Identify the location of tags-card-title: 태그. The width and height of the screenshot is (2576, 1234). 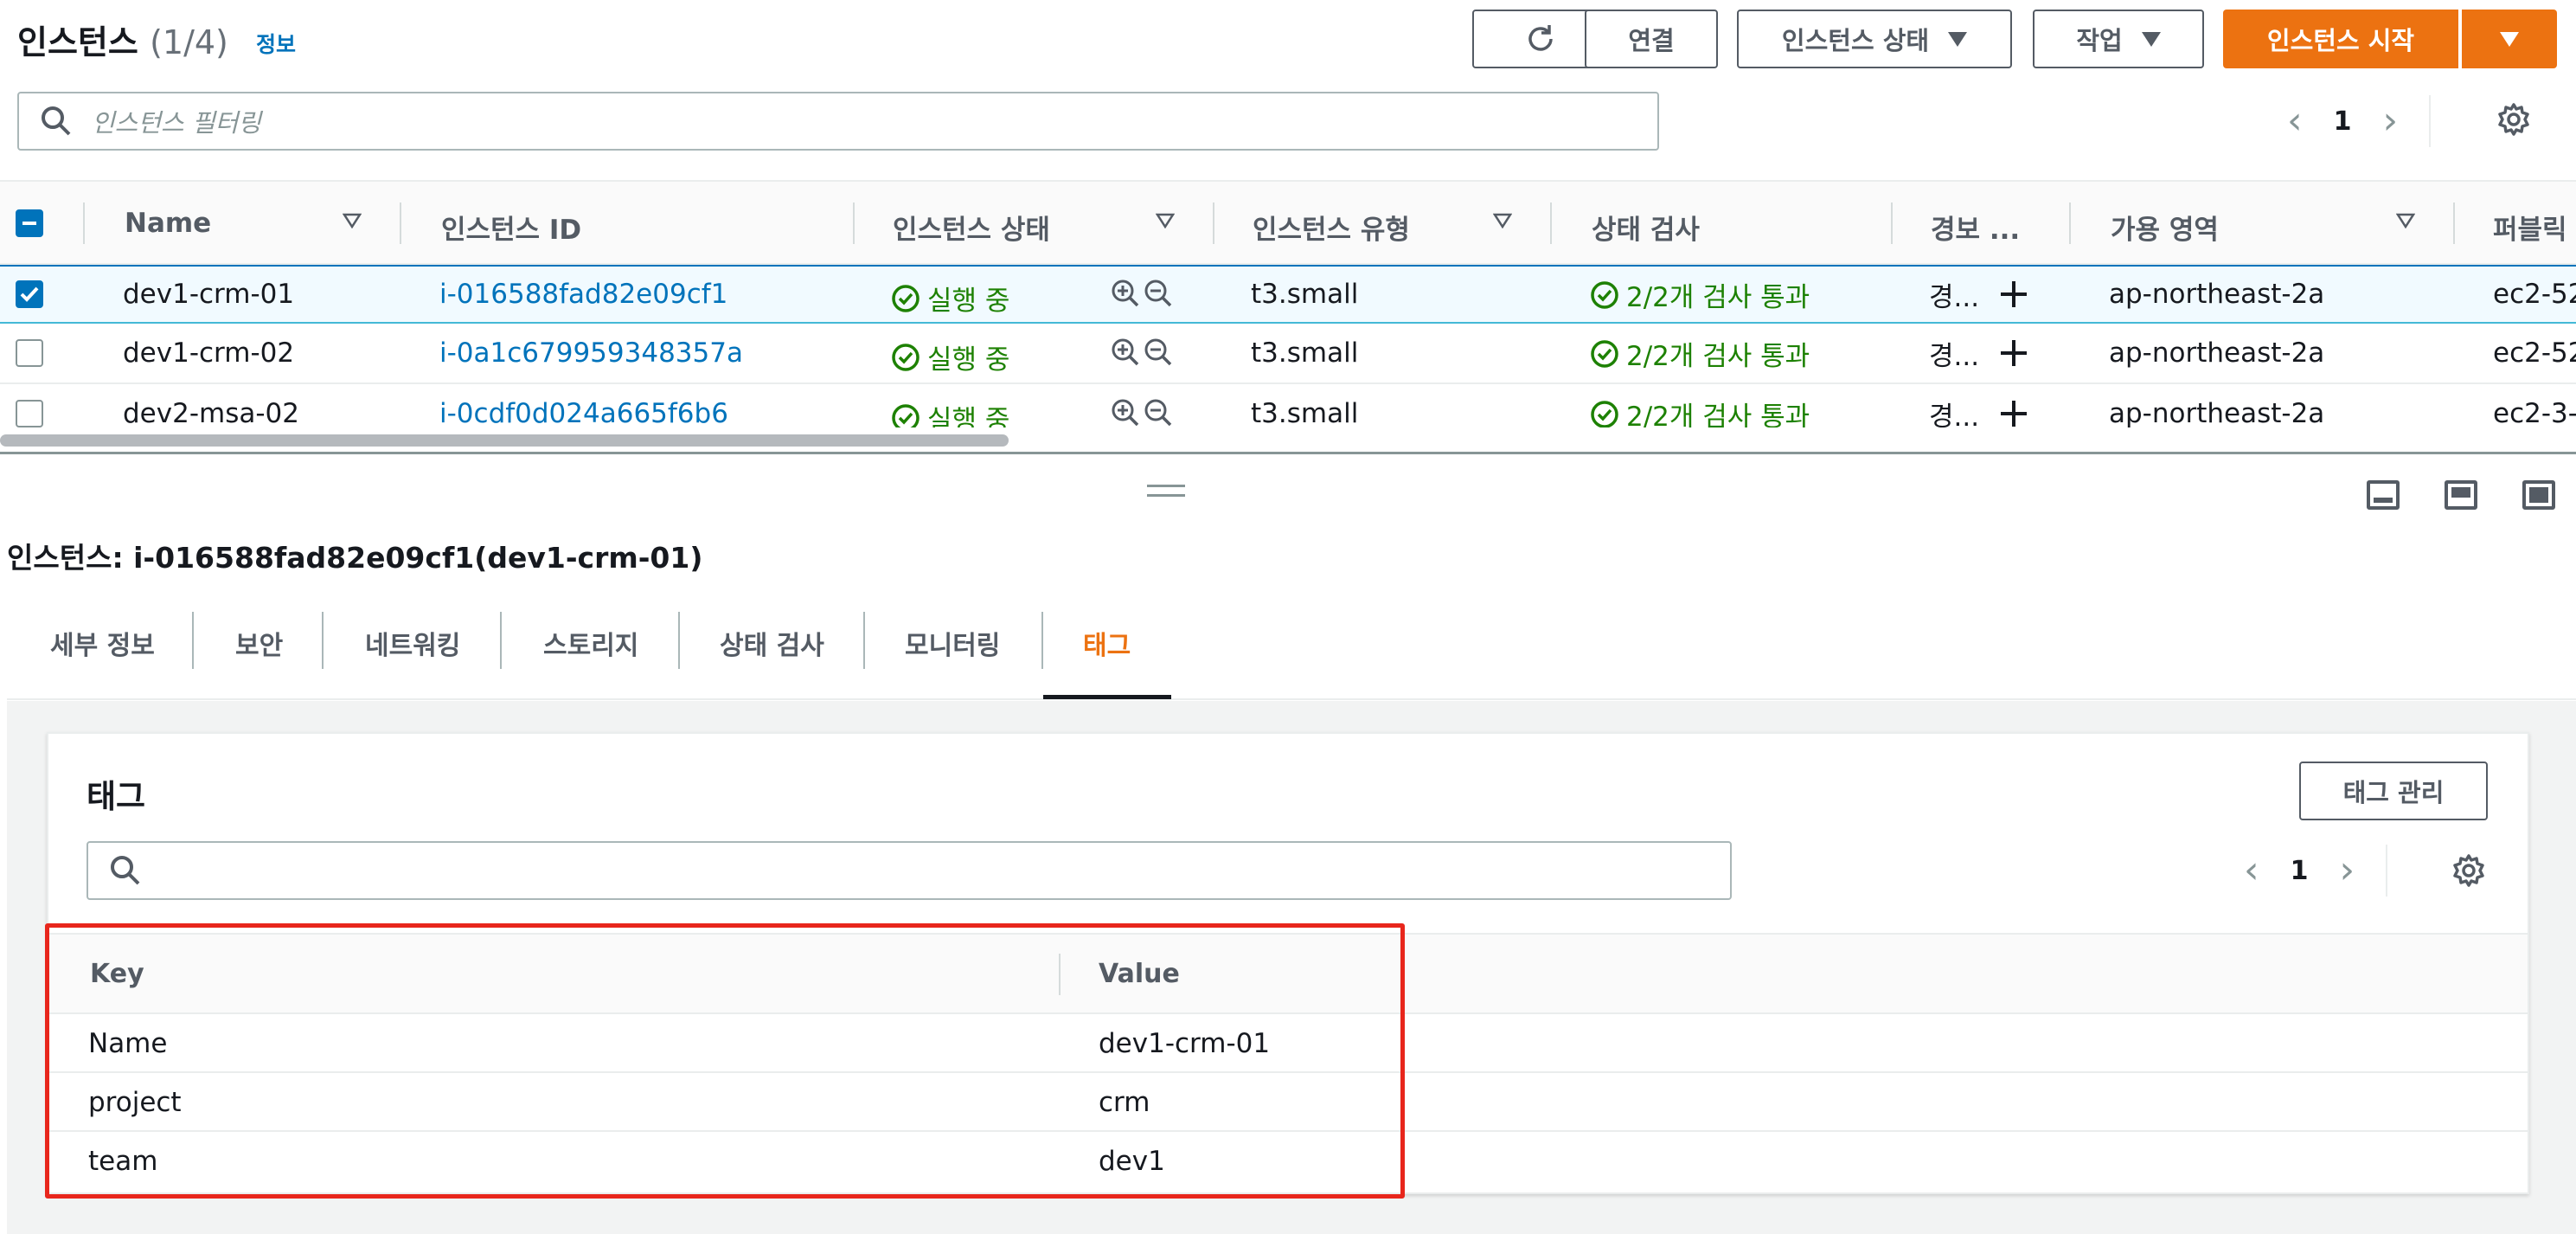
(116, 796).